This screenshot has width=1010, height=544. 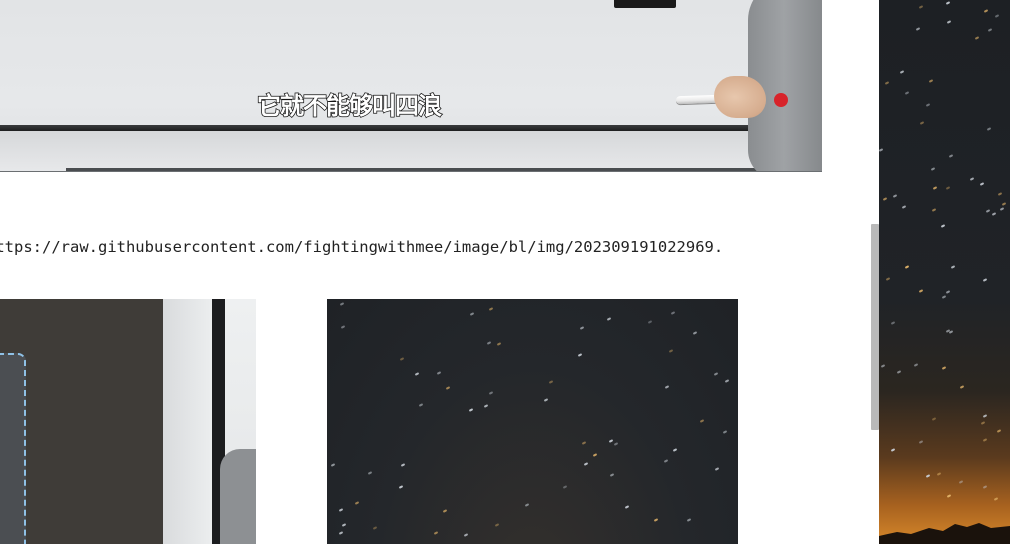 I want to click on selection-box, so click(x=13, y=448).